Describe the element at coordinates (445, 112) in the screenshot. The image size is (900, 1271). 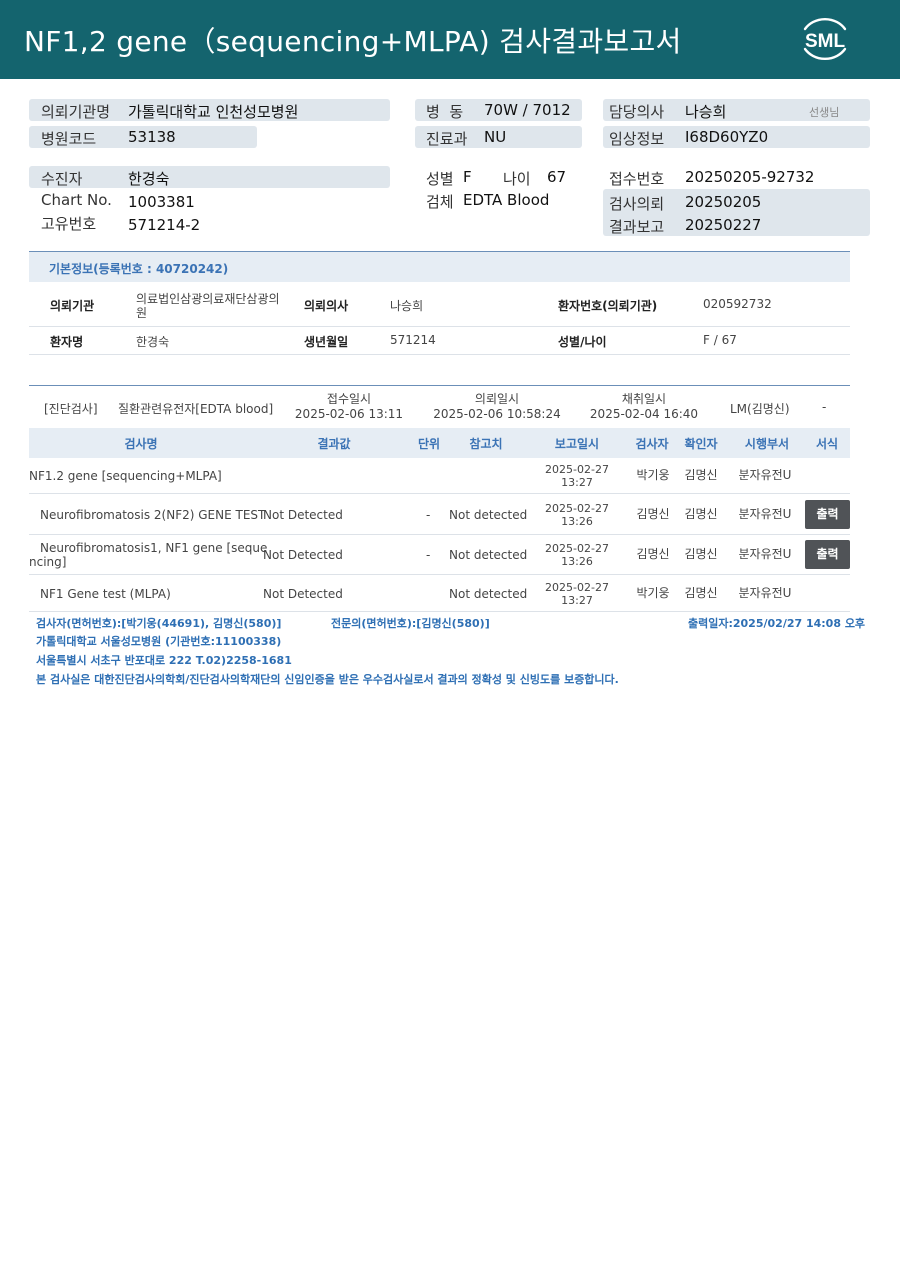
I see `ward-label: 병 동` at that location.